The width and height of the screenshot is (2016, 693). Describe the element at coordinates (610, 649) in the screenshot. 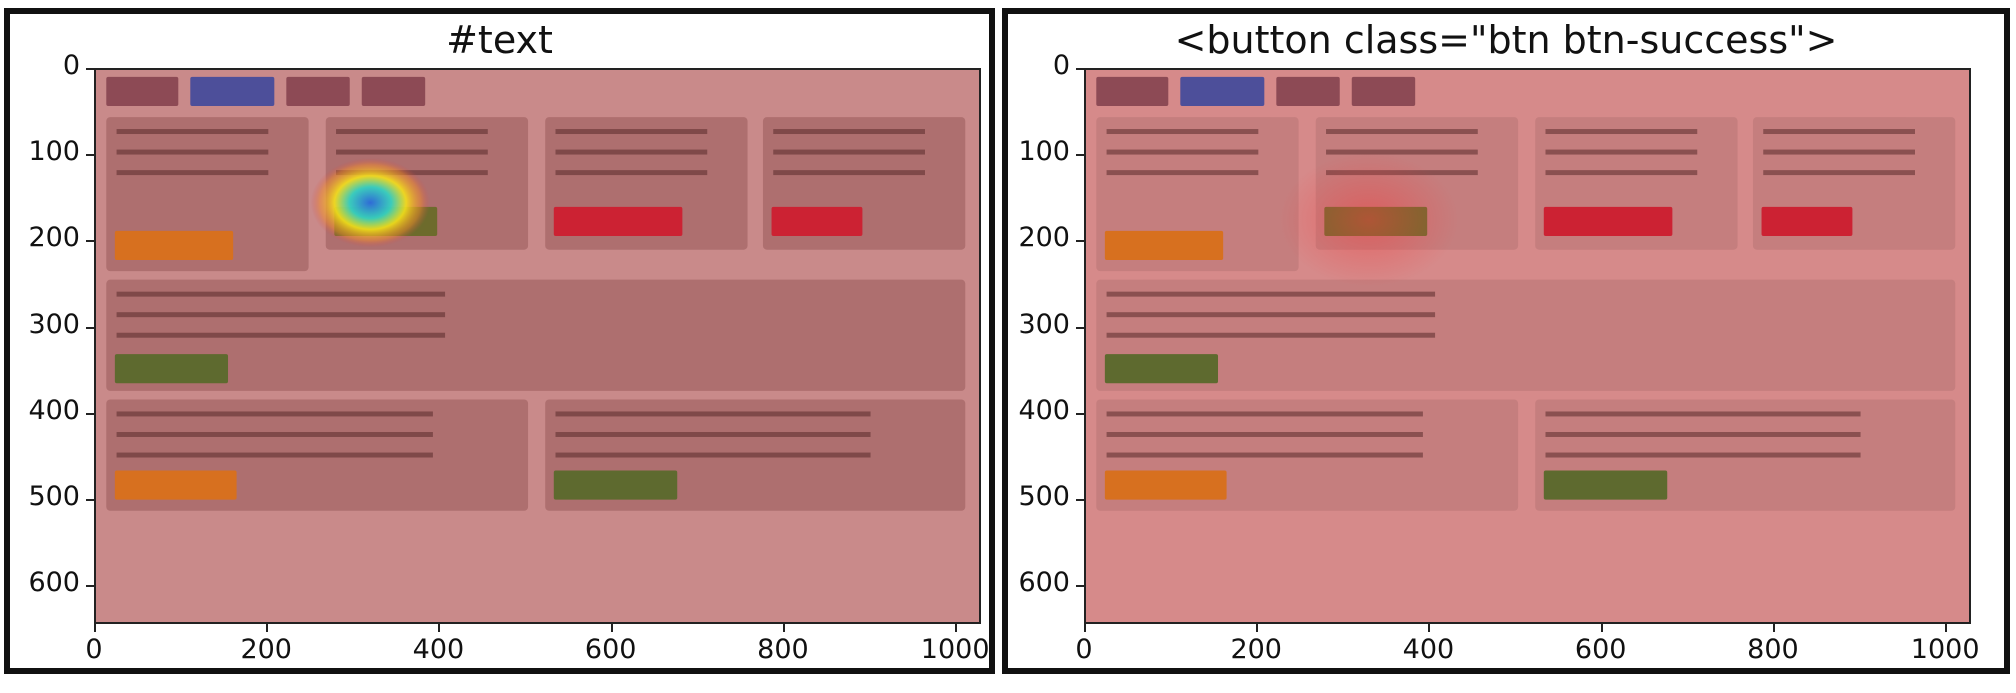

I see `x-tick-label: 600` at that location.